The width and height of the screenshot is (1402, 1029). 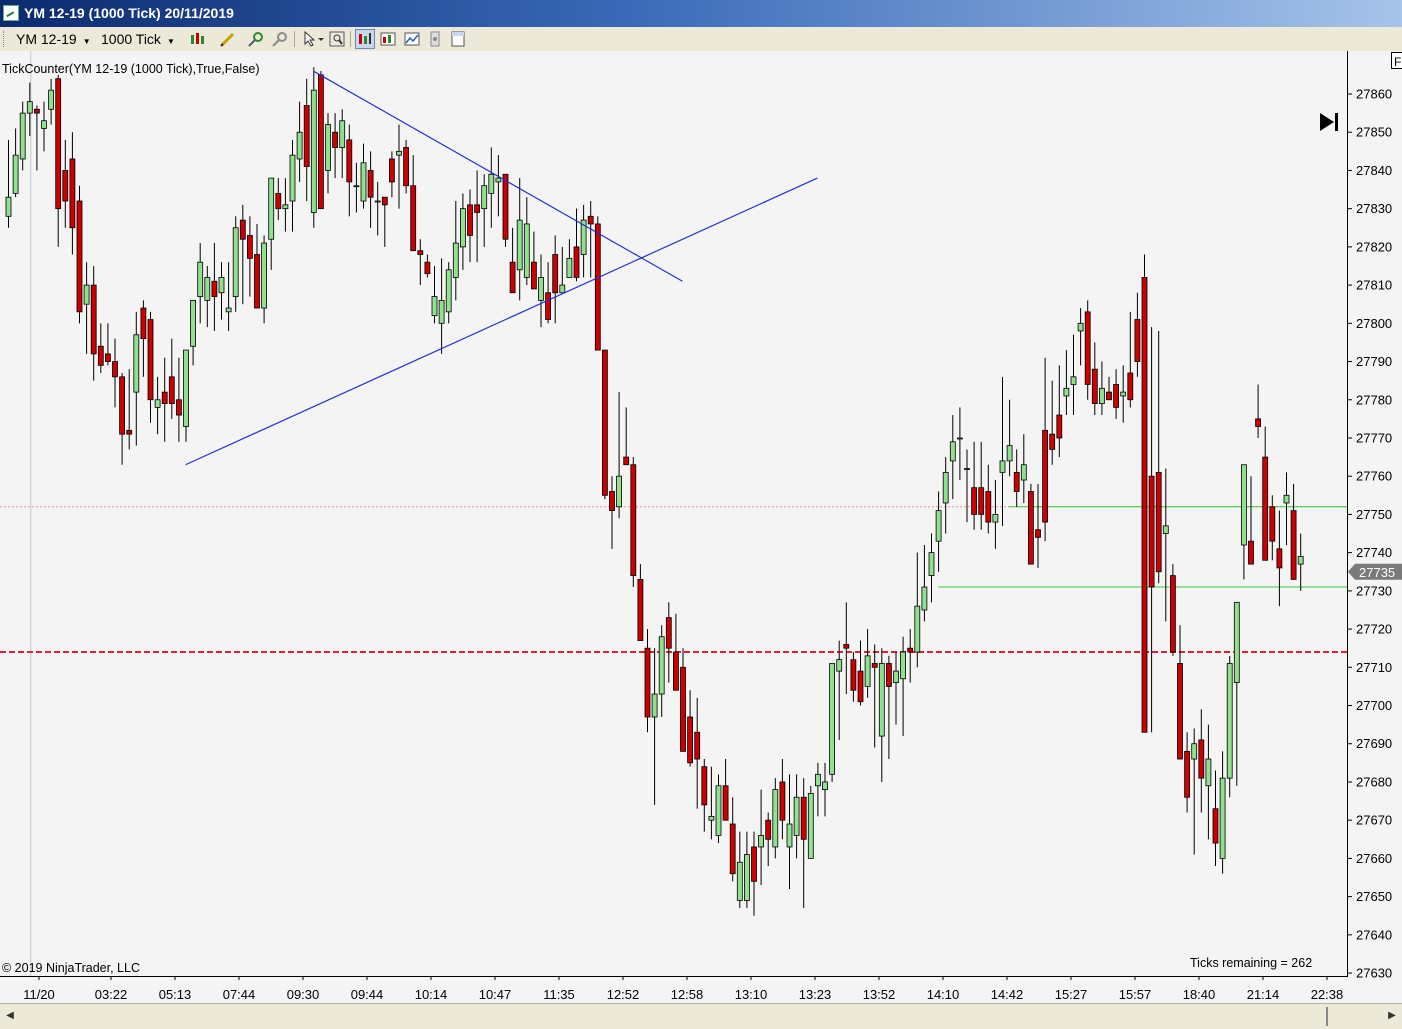 I want to click on zoom-out-icon, so click(x=280, y=39).